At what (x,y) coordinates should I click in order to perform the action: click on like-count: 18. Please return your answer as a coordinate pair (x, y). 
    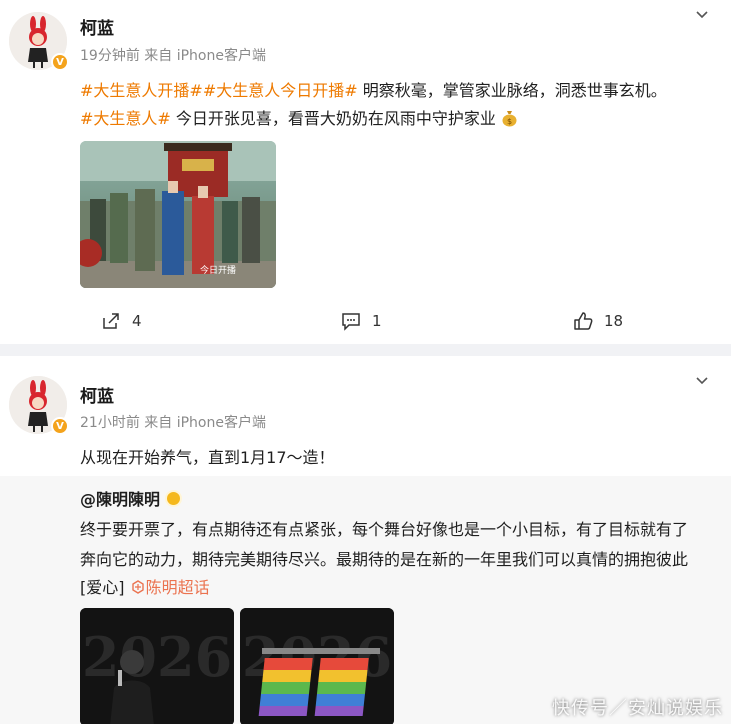
    Looking at the image, I should click on (614, 321).